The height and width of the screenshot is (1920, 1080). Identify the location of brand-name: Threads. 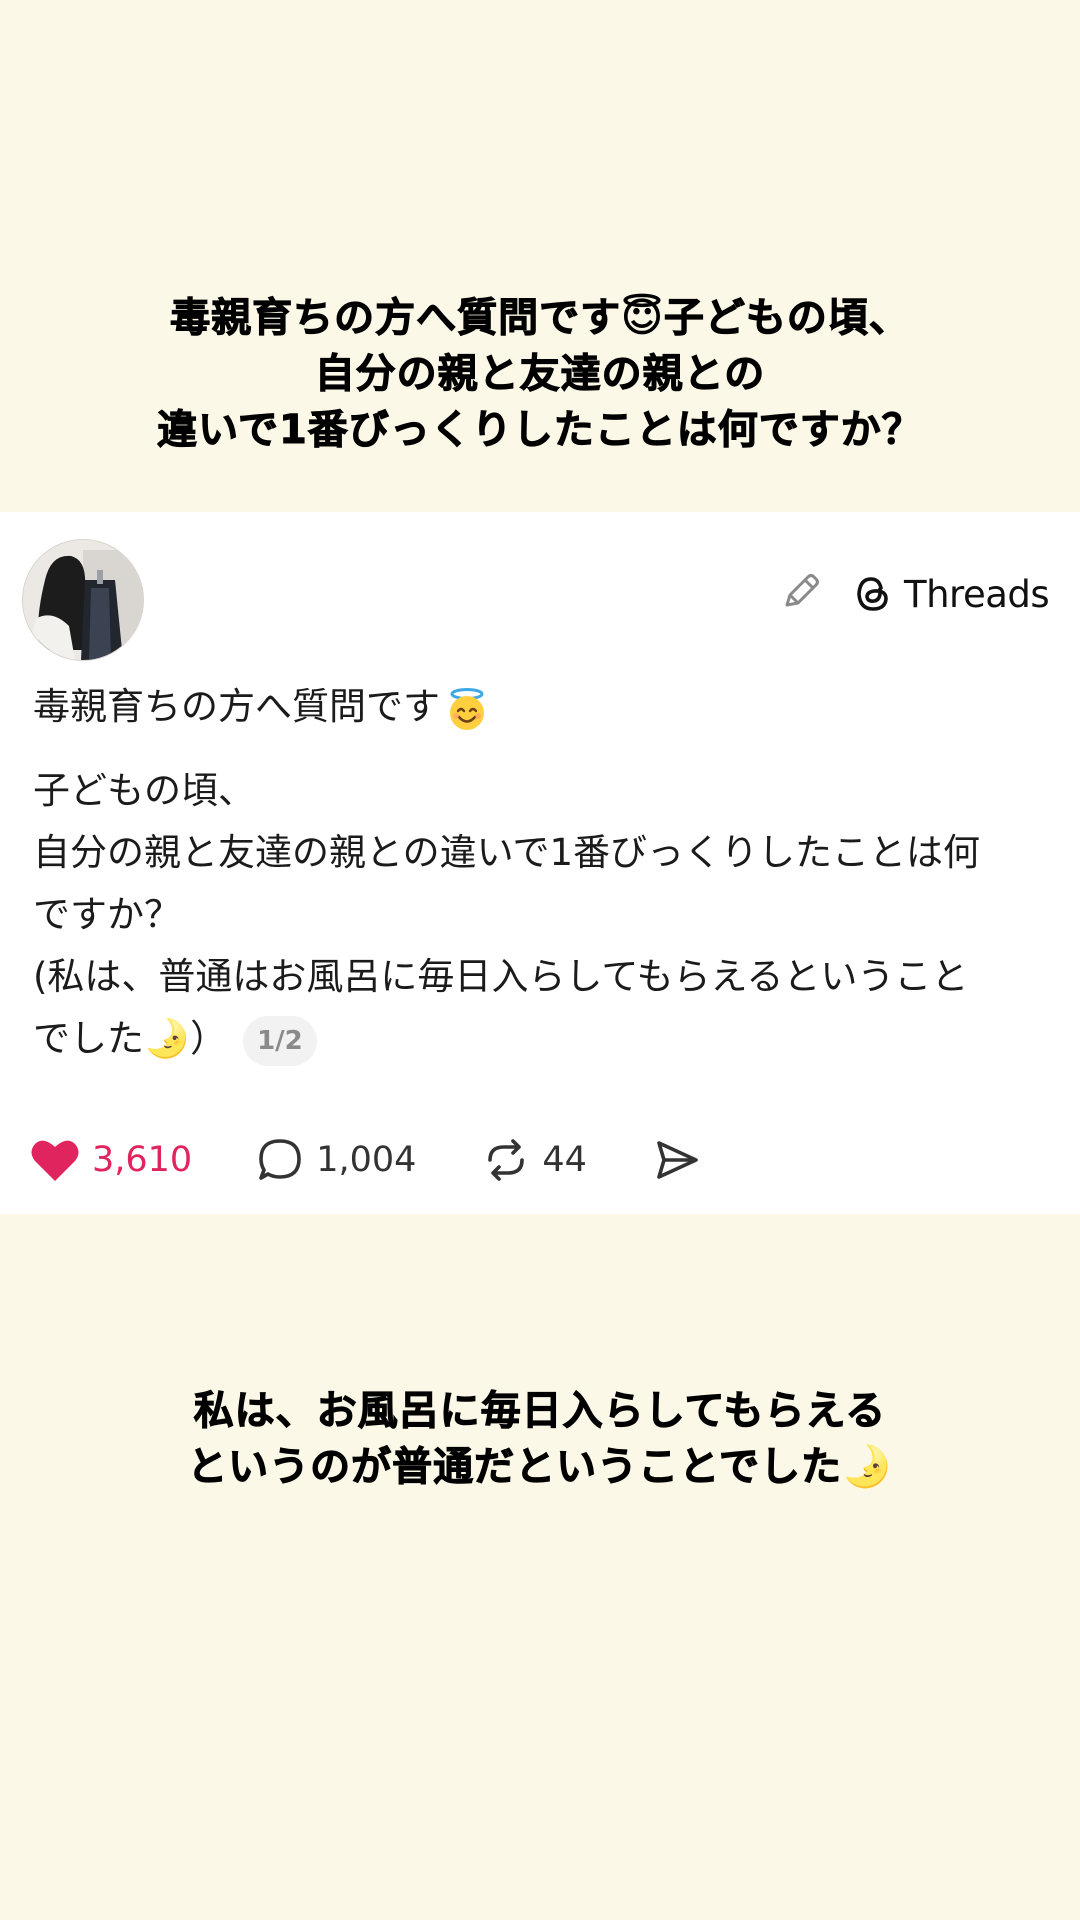
(977, 594).